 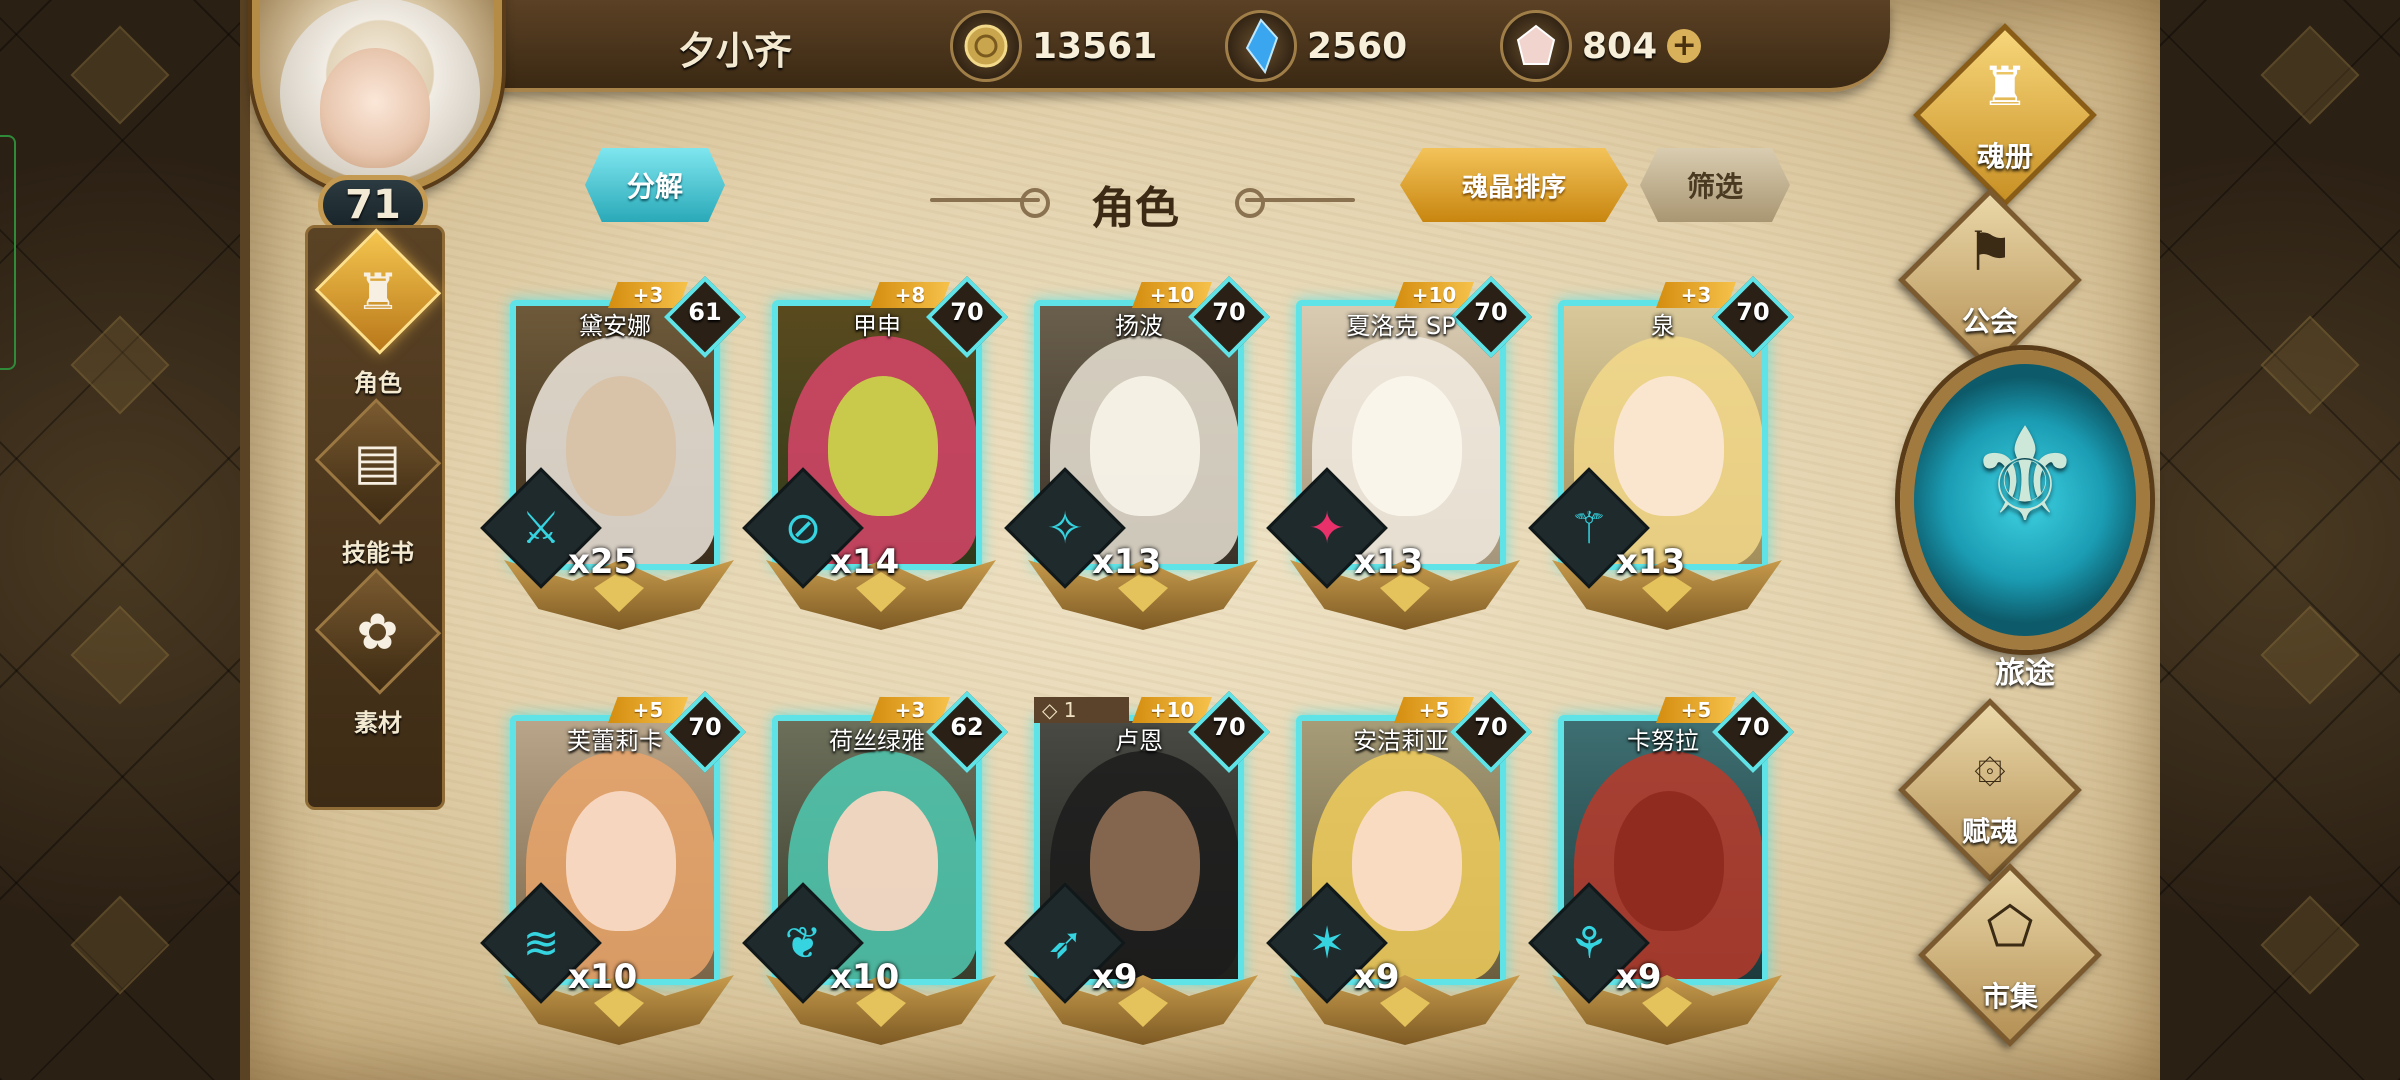 I want to click on guild-icon: ⚑, so click(x=1990, y=251).